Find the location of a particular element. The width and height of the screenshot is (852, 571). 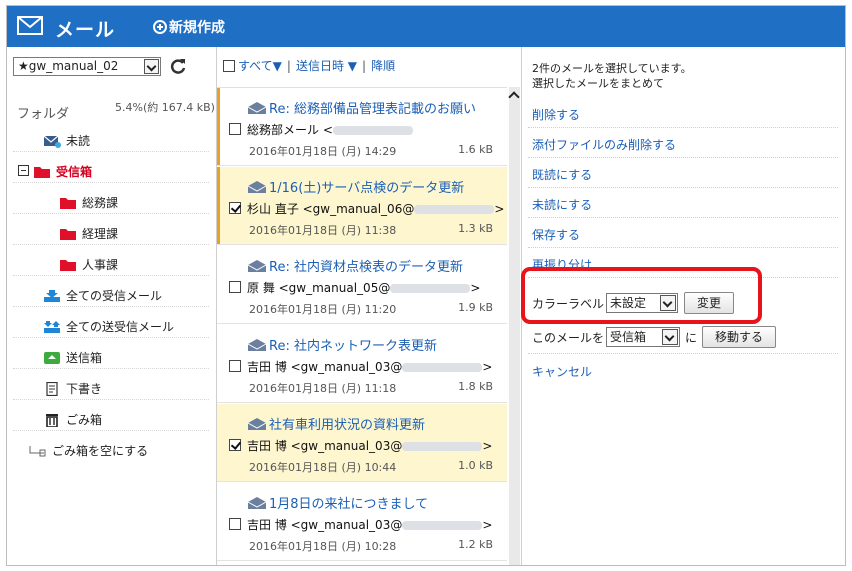

message-sender: 杉山 直子 <gw_manual_06@ > is located at coordinates (375, 208).